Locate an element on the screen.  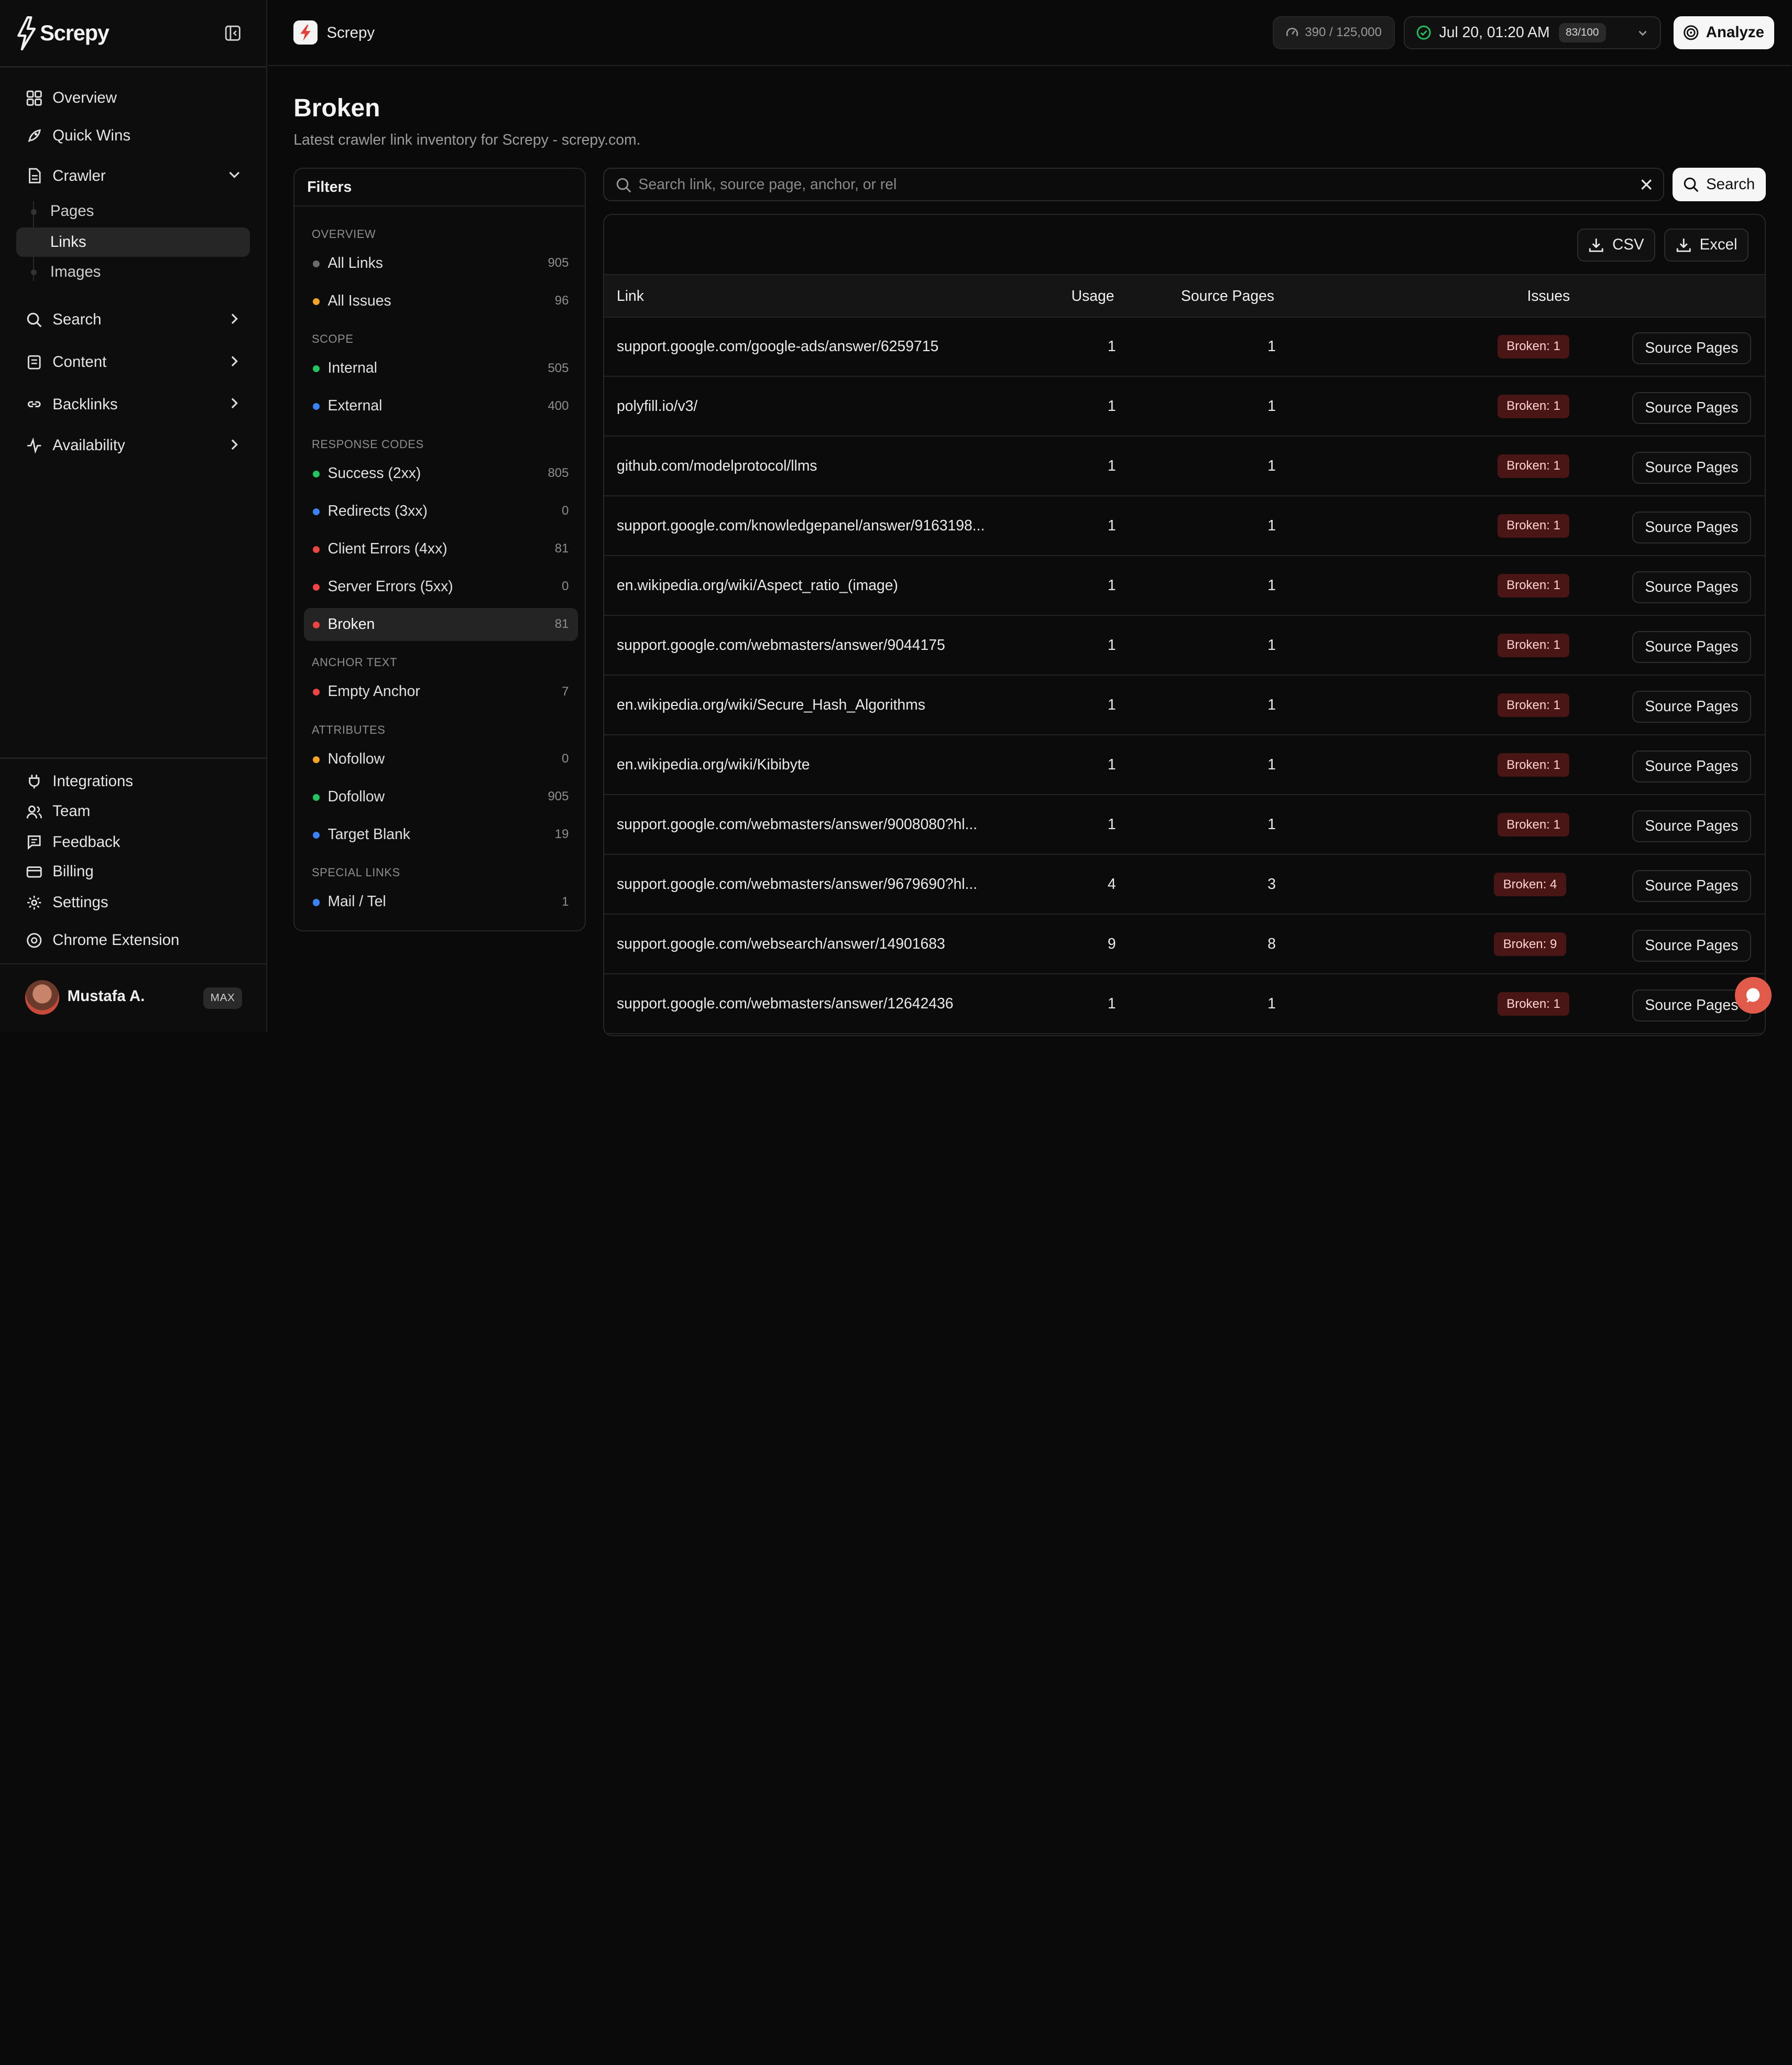
avatar is located at coordinates (42, 998).